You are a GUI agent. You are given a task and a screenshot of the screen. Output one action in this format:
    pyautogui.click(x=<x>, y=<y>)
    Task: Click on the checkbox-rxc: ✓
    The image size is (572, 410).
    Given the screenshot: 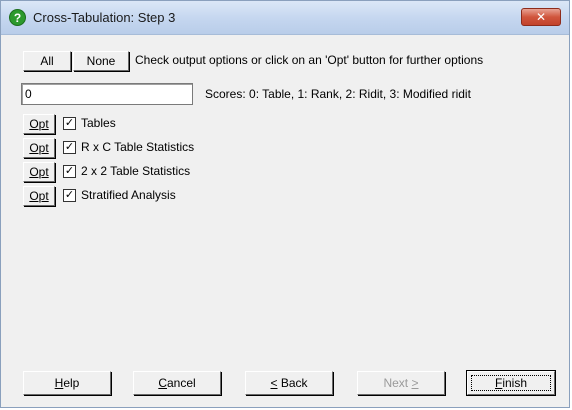 What is the action you would take?
    pyautogui.click(x=69, y=147)
    